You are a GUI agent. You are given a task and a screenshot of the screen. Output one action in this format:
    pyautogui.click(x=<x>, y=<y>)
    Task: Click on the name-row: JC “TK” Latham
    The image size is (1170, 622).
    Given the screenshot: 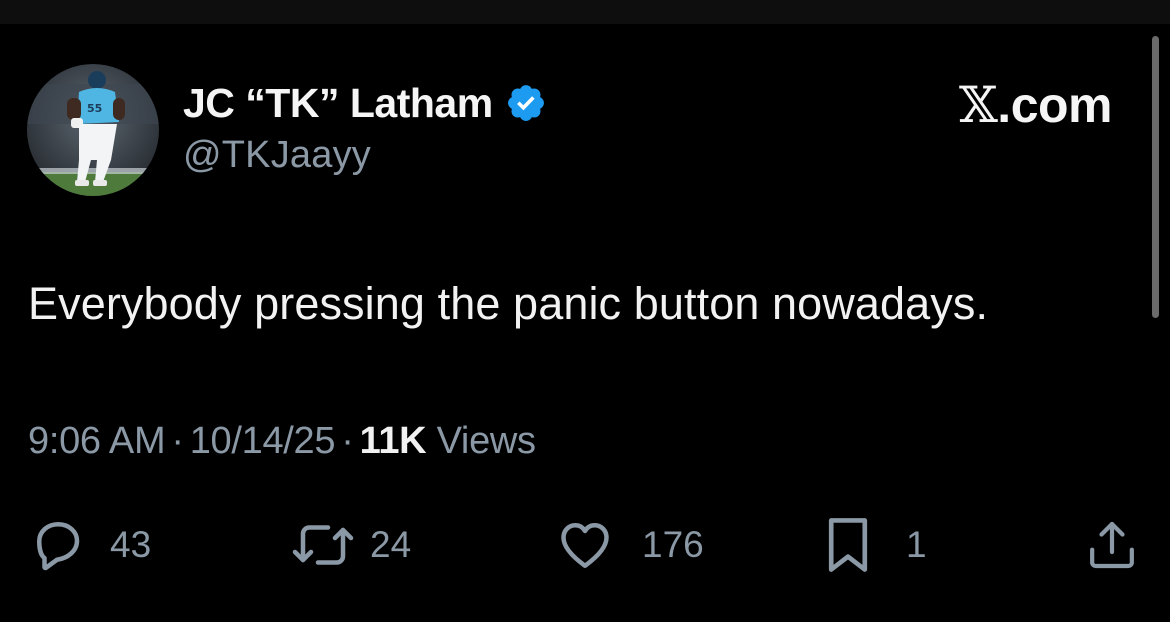 What is the action you would take?
    pyautogui.click(x=365, y=103)
    